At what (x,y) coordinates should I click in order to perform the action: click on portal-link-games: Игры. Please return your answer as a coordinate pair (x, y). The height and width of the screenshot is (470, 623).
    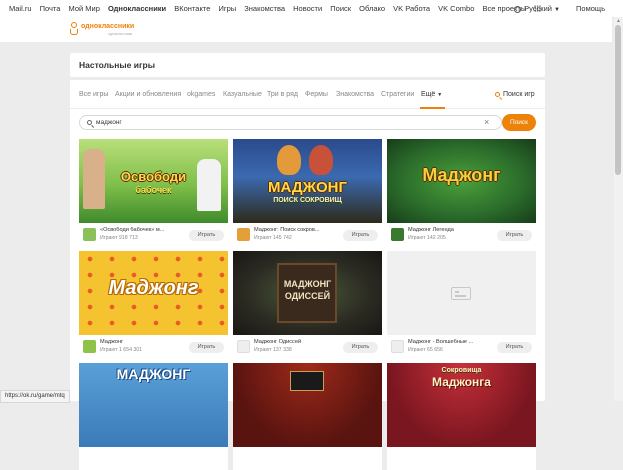
    Looking at the image, I should click on (227, 8).